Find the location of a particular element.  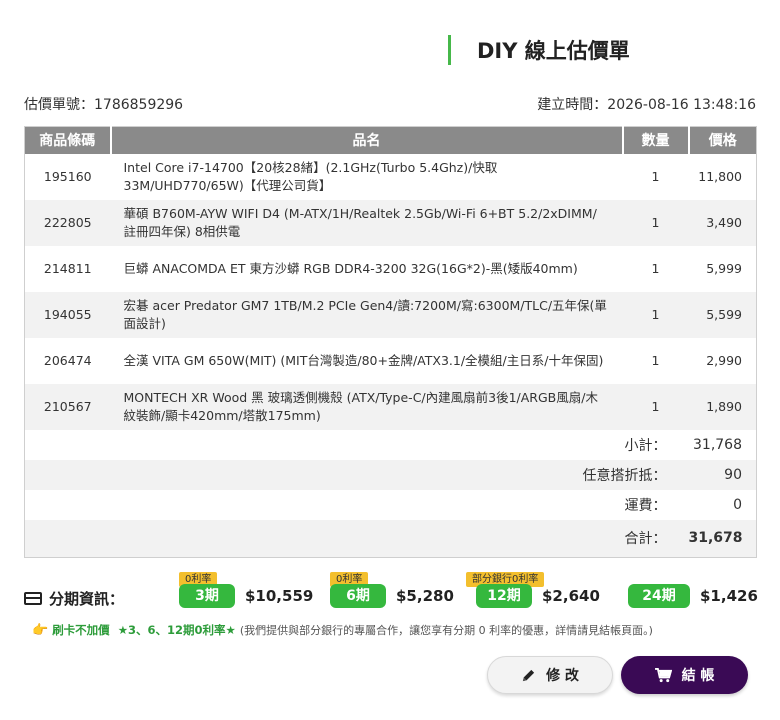

plan-period-button: 24期 is located at coordinates (659, 596).